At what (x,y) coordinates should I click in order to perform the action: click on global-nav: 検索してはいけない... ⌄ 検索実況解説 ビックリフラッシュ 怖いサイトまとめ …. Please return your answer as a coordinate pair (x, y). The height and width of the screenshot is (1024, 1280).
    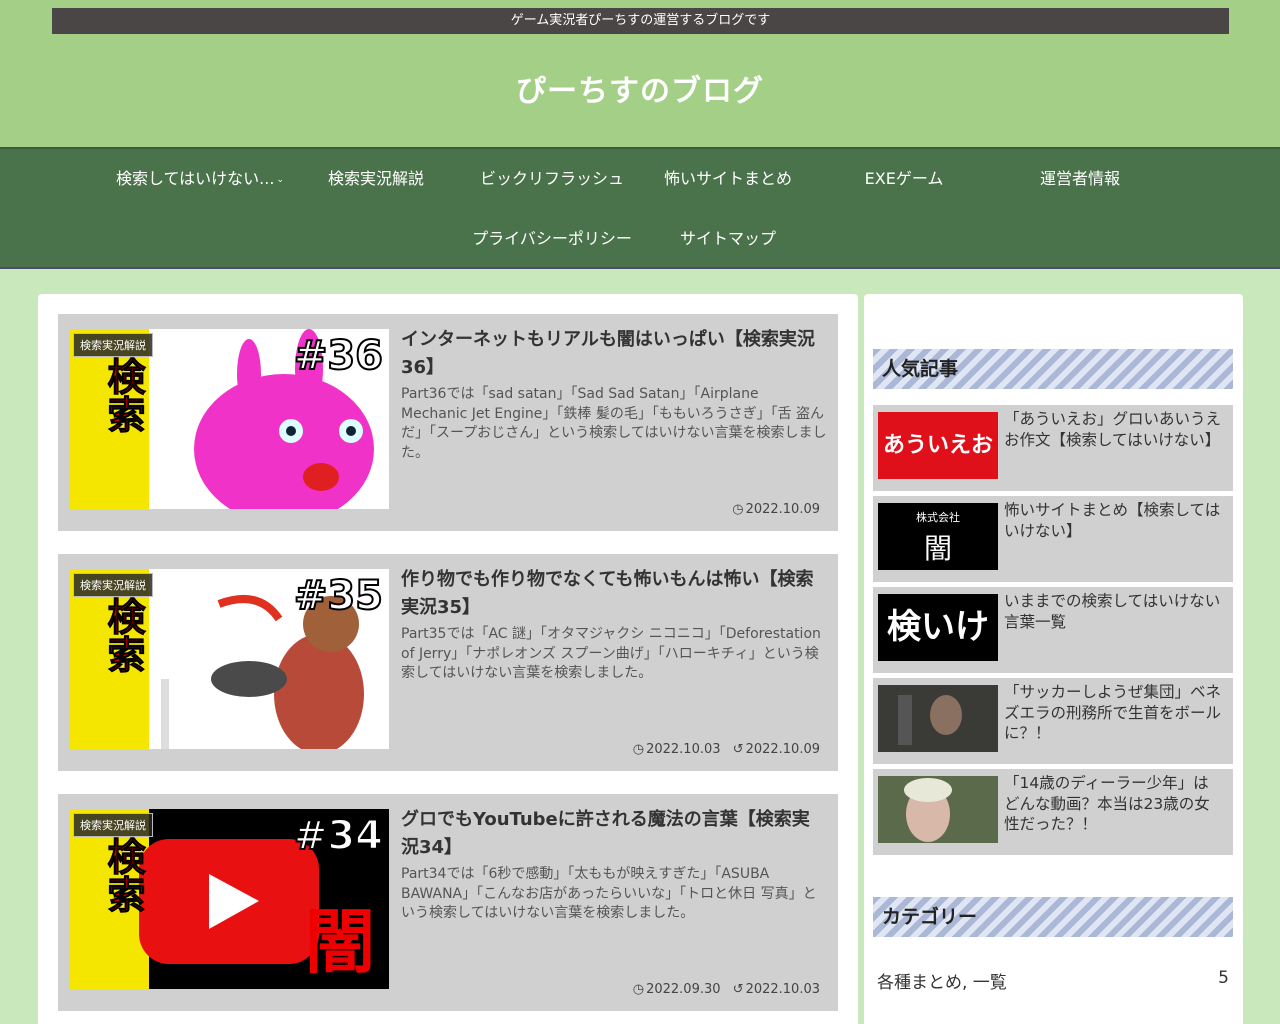
    Looking at the image, I should click on (640, 208).